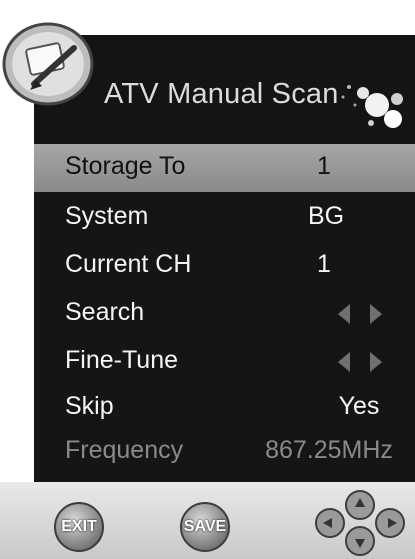  I want to click on menu-item-label: Frequency, so click(124, 450).